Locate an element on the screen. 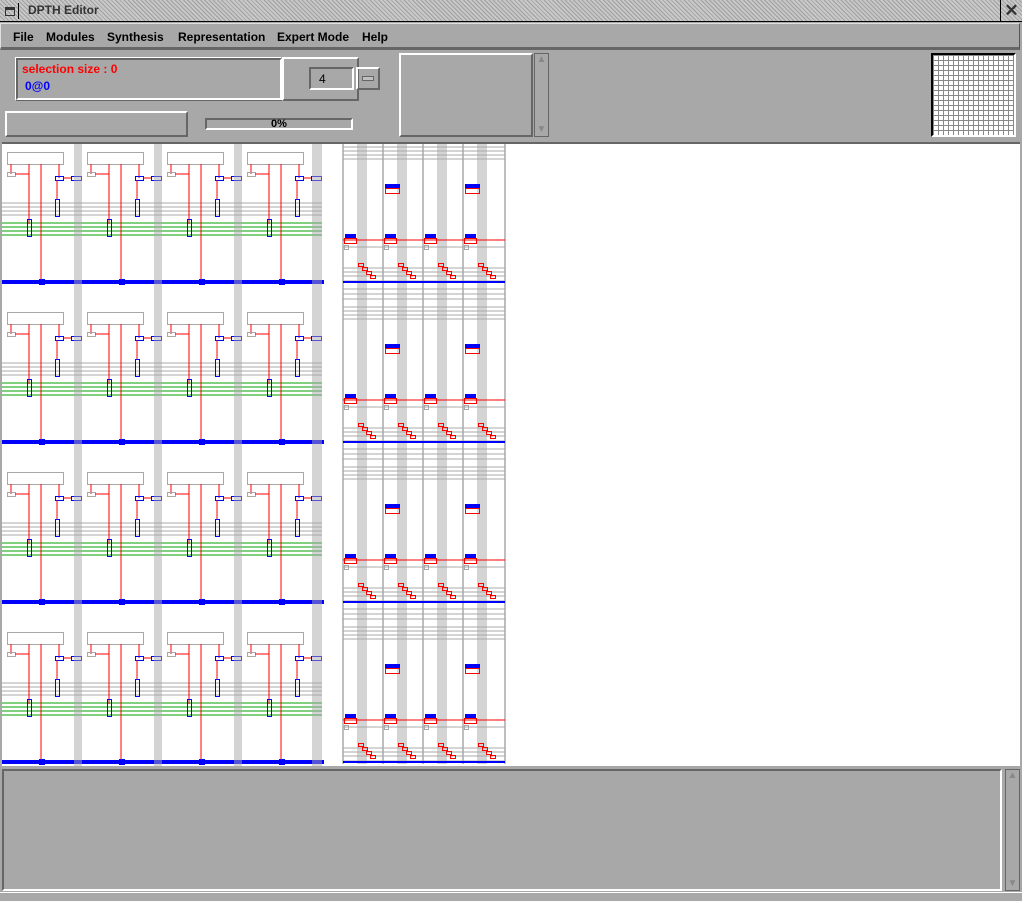  zoom-level-input: 4 is located at coordinates (331, 78).